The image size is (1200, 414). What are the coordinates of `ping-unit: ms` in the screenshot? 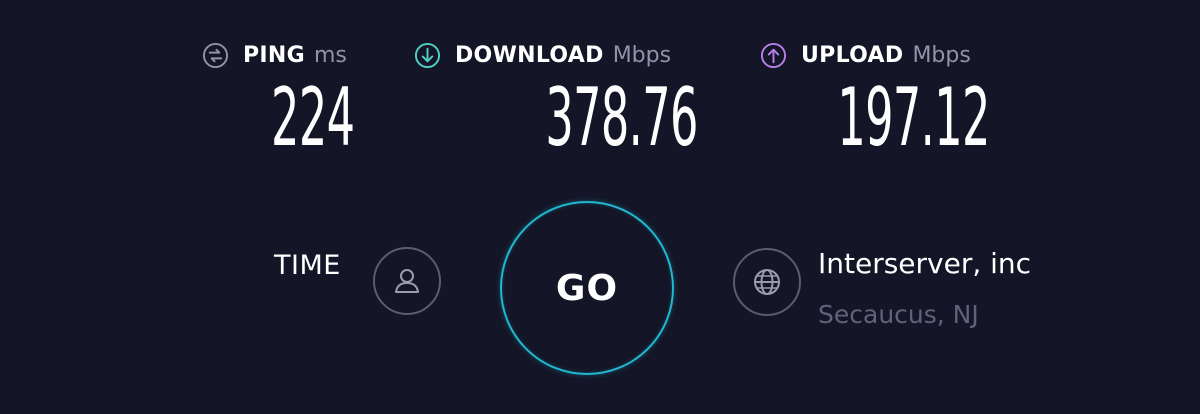 It's located at (330, 55).